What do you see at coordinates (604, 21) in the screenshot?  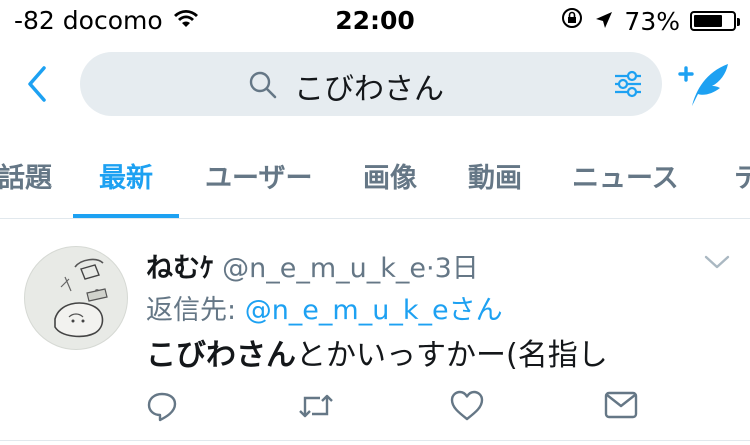 I see `location-arrow-icon` at bounding box center [604, 21].